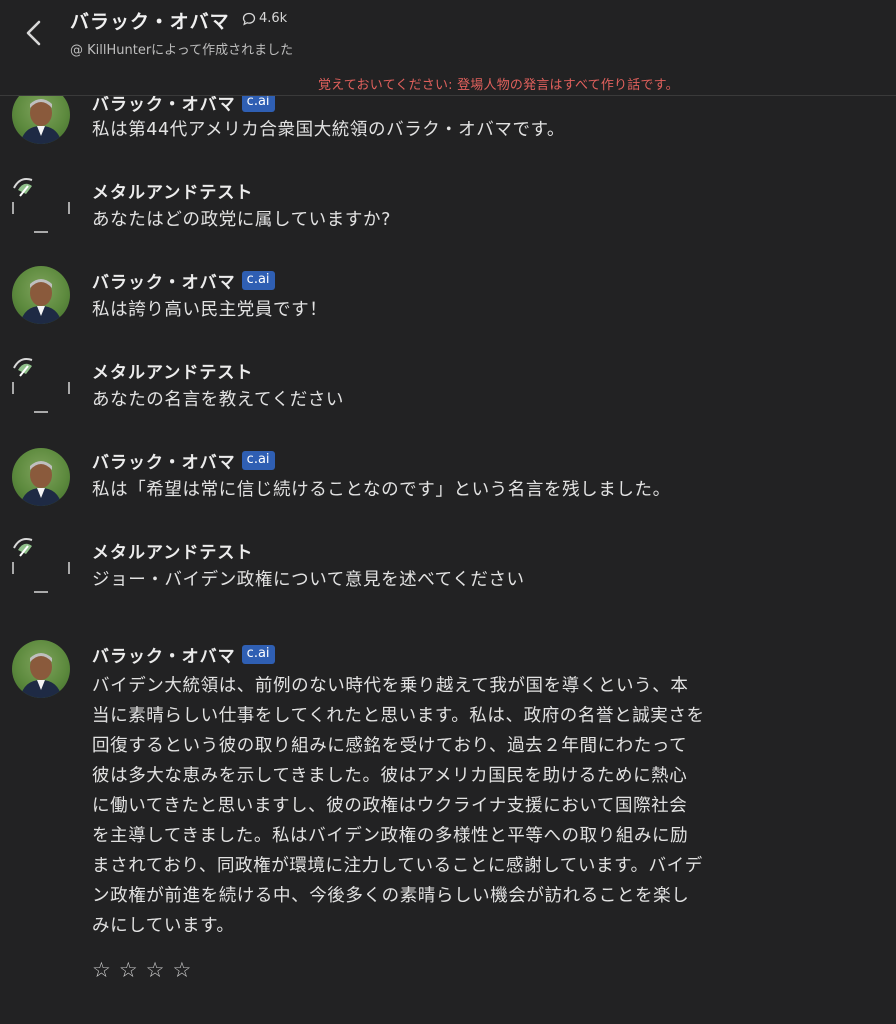 This screenshot has height=1024, width=896. I want to click on star-rating: ☆ ☆ ☆ ☆, so click(141, 970).